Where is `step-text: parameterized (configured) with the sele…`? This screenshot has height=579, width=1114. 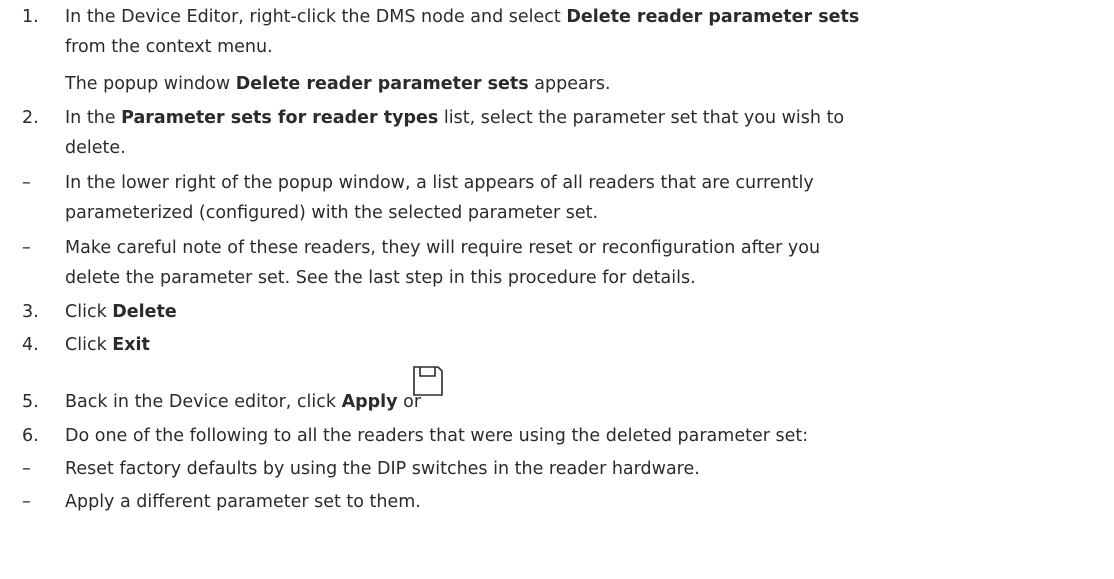 step-text: parameterized (configured) with the sele… is located at coordinates (332, 213).